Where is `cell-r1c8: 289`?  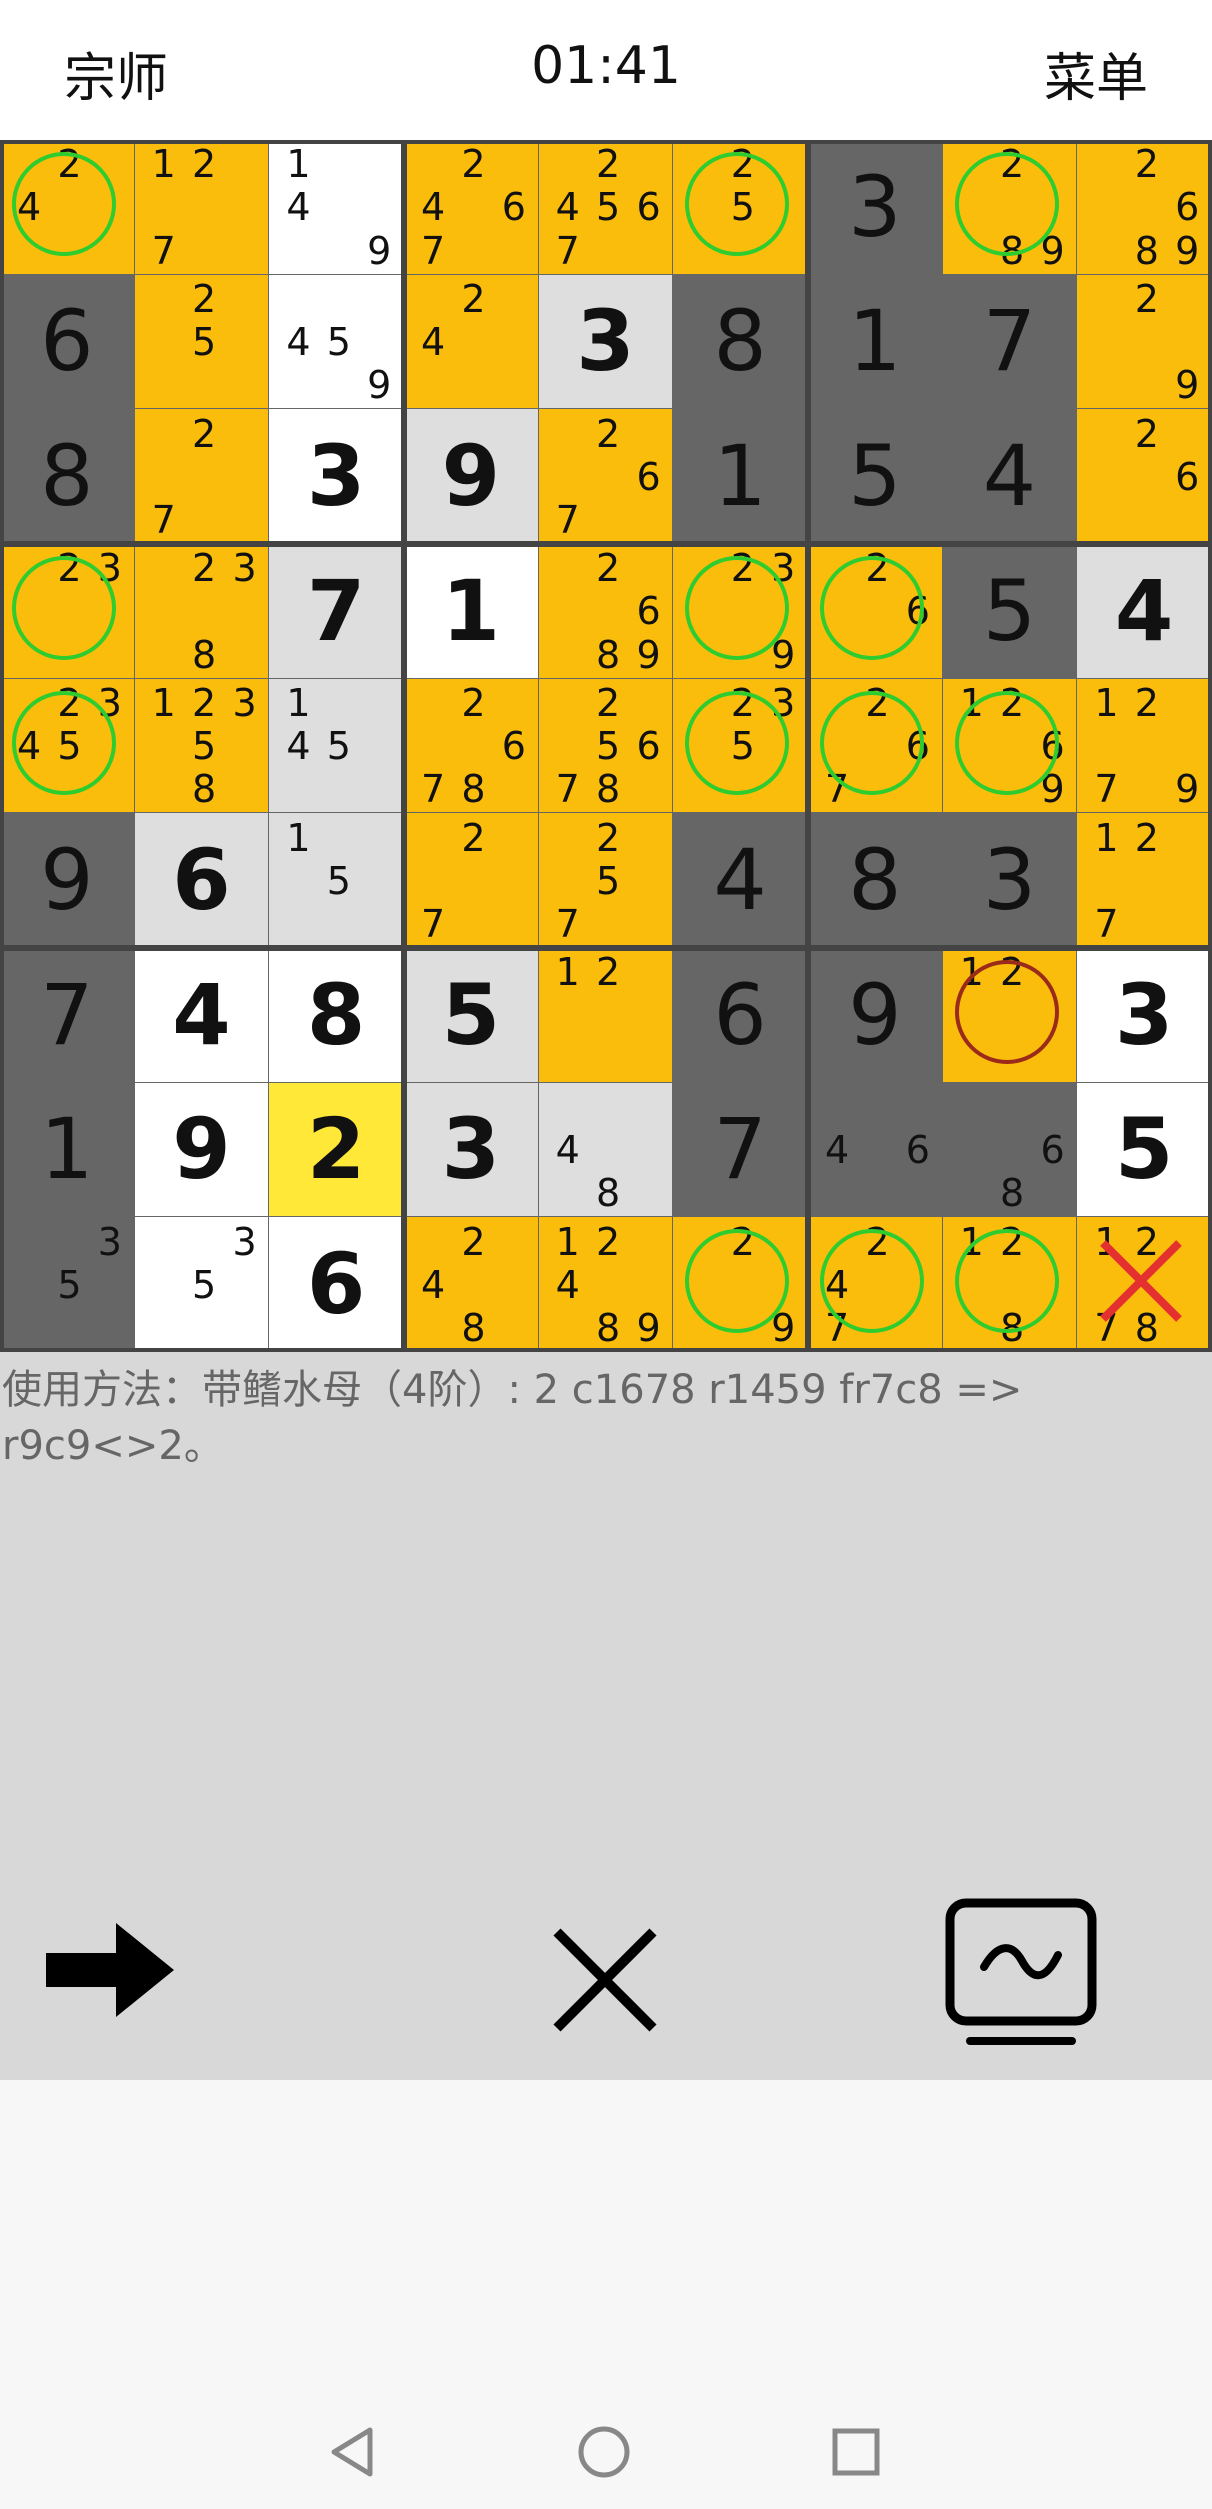 cell-r1c8: 289 is located at coordinates (1010, 207).